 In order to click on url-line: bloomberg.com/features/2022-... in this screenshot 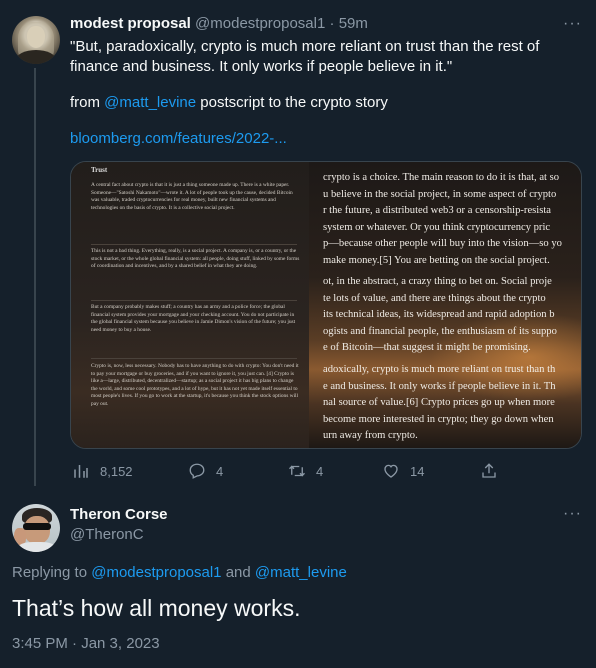, I will do `click(325, 139)`.